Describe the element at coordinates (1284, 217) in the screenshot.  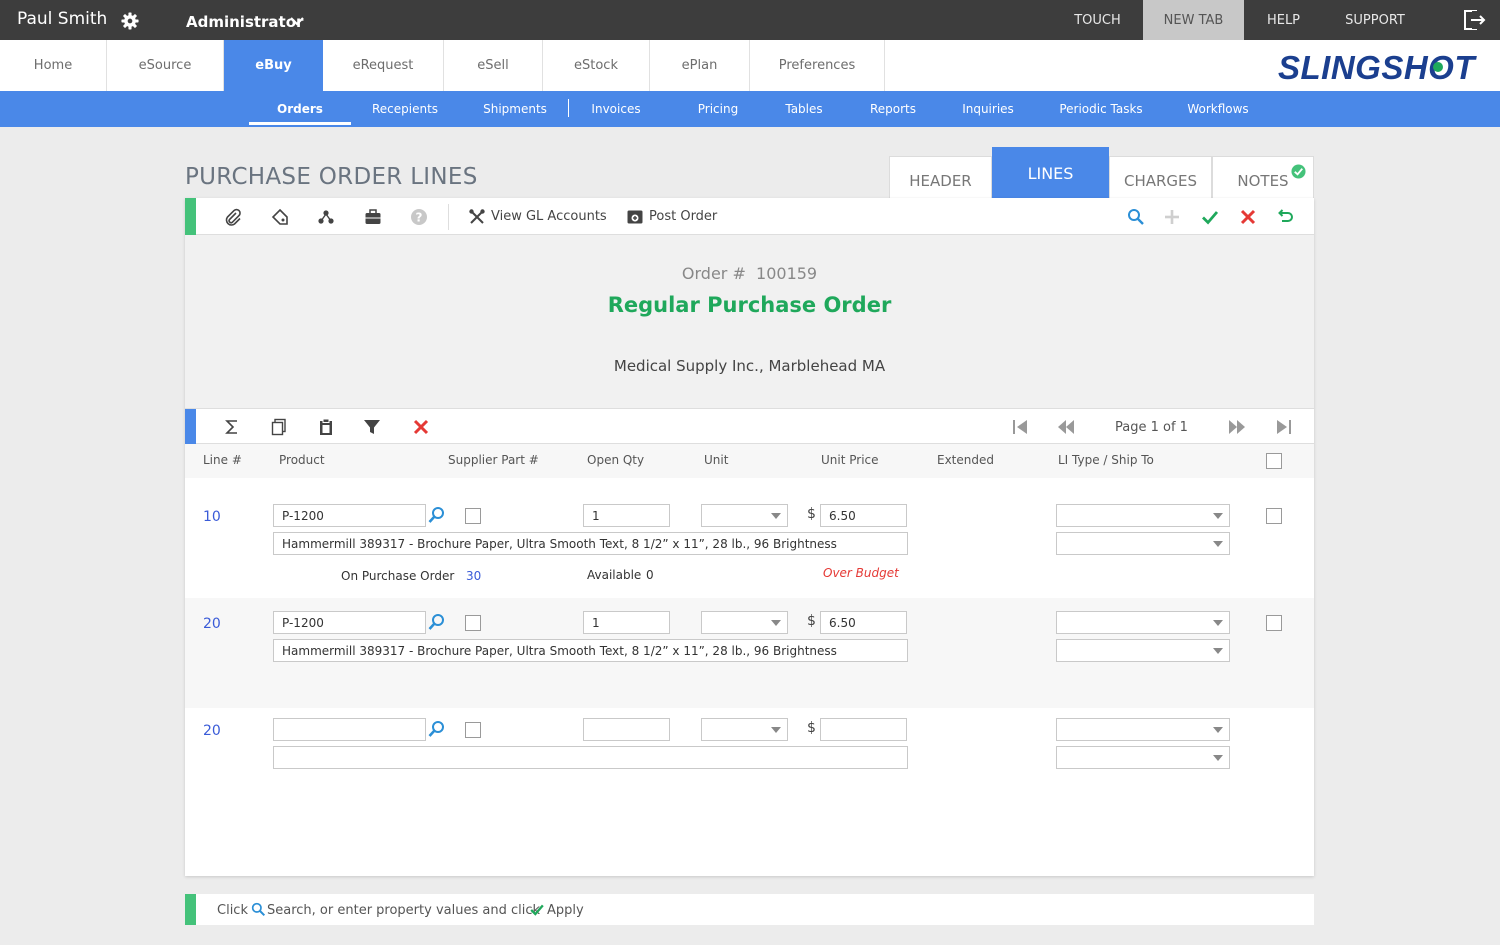
I see `undo-icon` at that location.